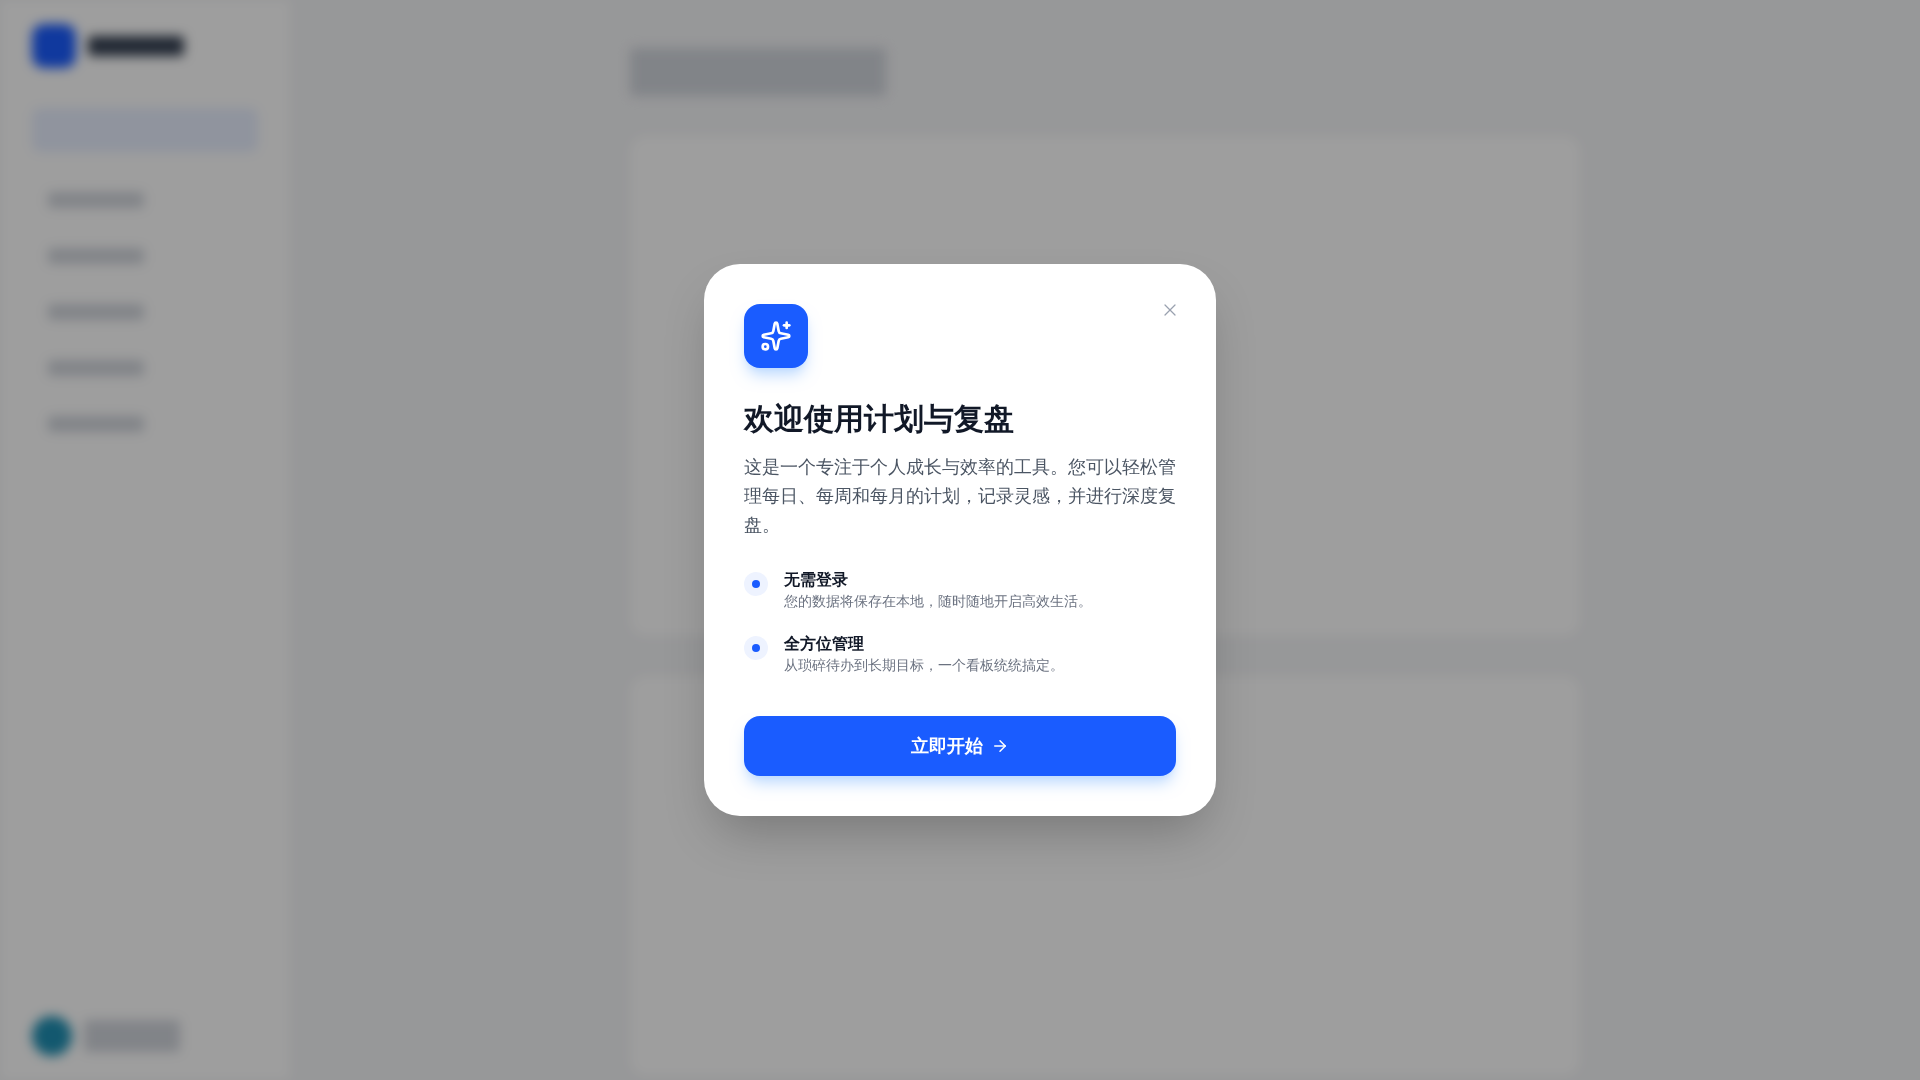 This screenshot has height=1080, width=1920. What do you see at coordinates (960, 746) in the screenshot?
I see `start-button: 立即开始` at bounding box center [960, 746].